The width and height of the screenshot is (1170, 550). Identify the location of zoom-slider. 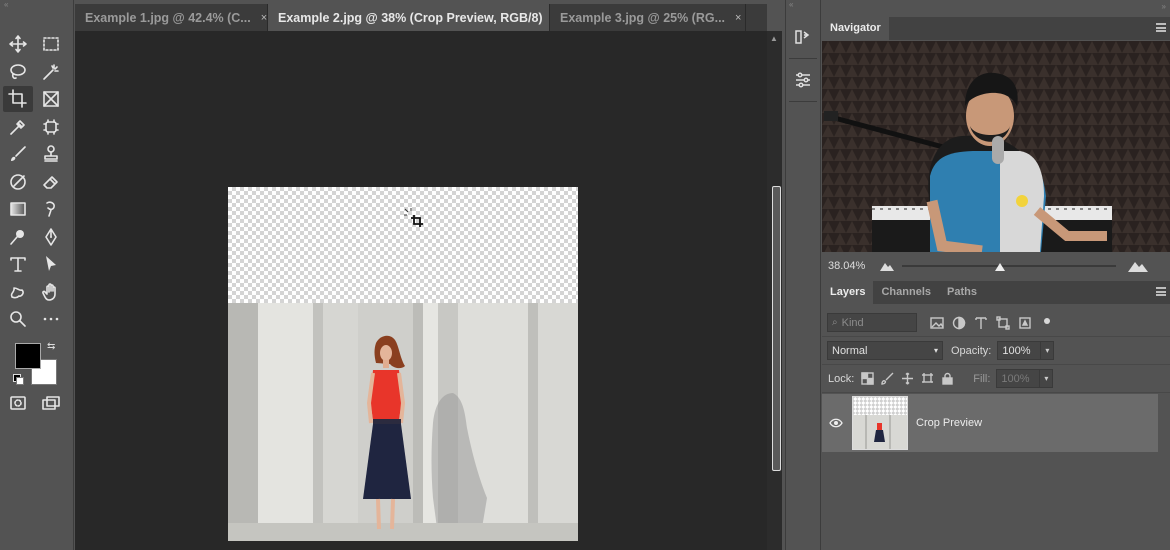
(1009, 267).